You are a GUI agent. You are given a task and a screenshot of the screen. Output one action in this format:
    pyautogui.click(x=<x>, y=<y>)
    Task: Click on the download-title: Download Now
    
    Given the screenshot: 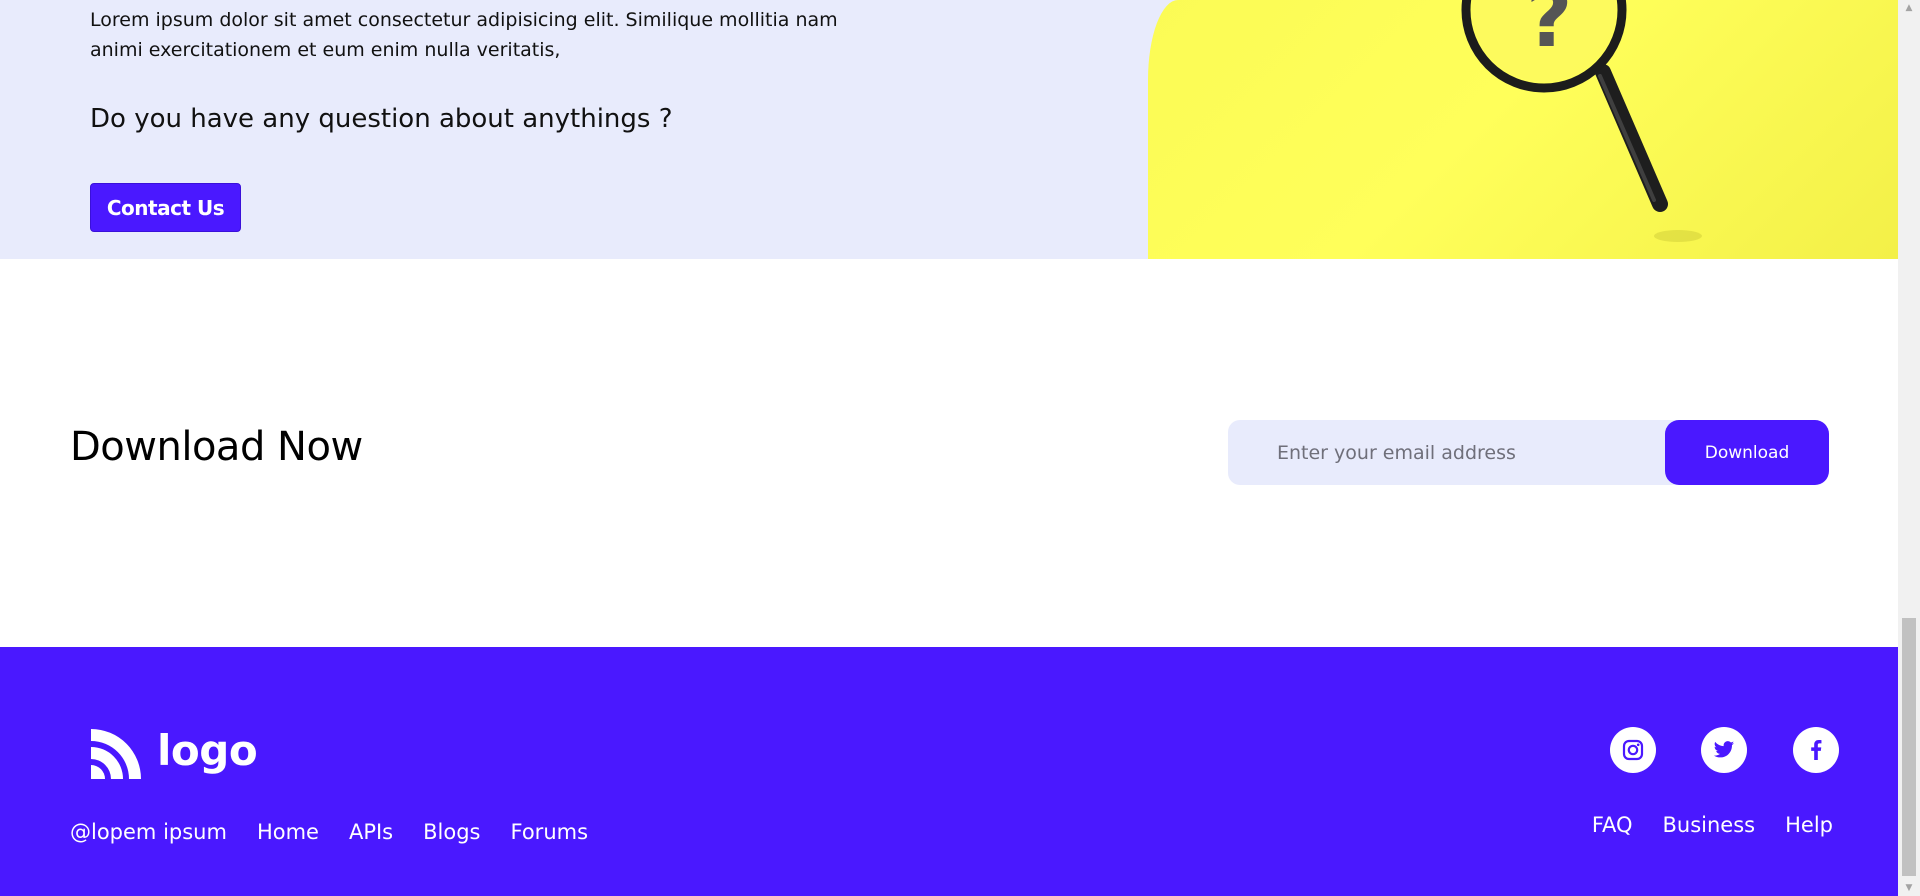 What is the action you would take?
    pyautogui.click(x=216, y=447)
    